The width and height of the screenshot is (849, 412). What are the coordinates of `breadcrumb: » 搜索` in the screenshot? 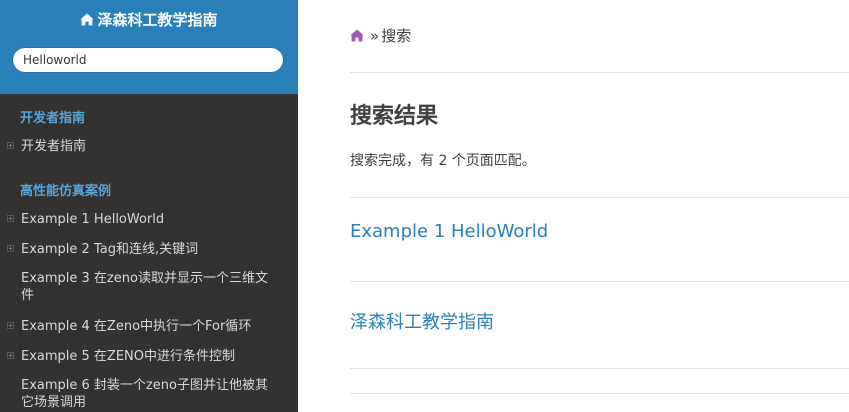 It's located at (380, 35).